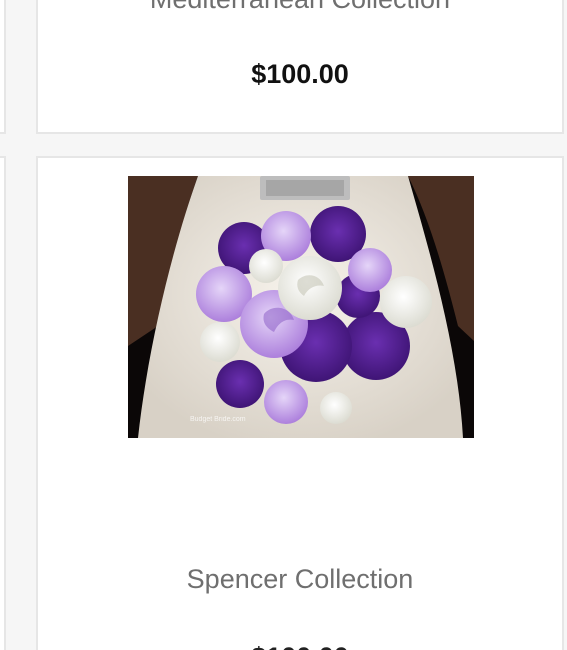  What do you see at coordinates (300, 579) in the screenshot?
I see `product-title: Spencer Collection` at bounding box center [300, 579].